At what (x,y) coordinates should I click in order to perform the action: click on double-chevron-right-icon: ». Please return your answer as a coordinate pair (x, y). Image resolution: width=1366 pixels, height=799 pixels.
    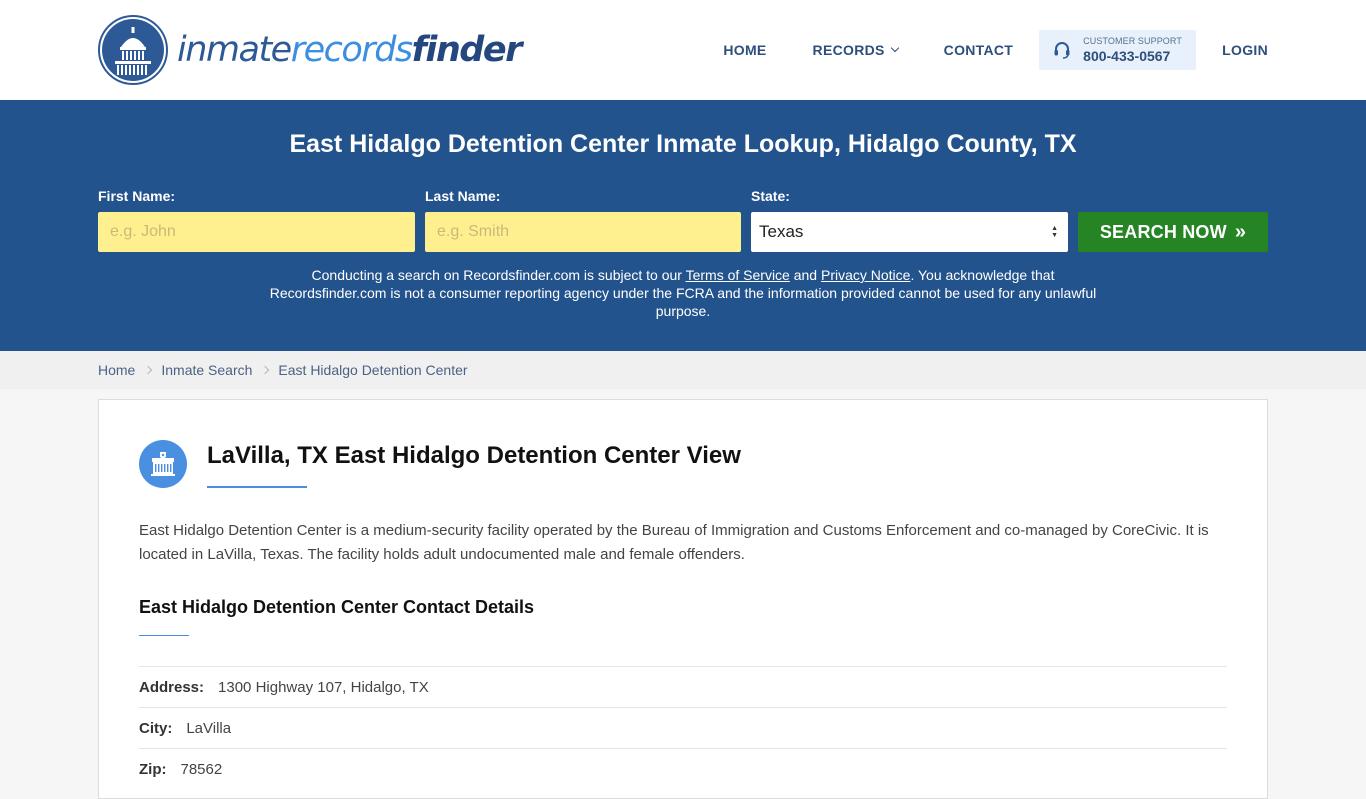
    Looking at the image, I should click on (1240, 231).